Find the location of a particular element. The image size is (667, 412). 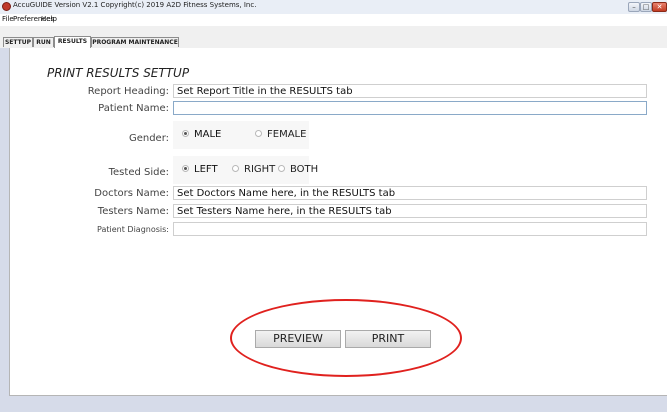

side-left-label: LEFT is located at coordinates (206, 169).